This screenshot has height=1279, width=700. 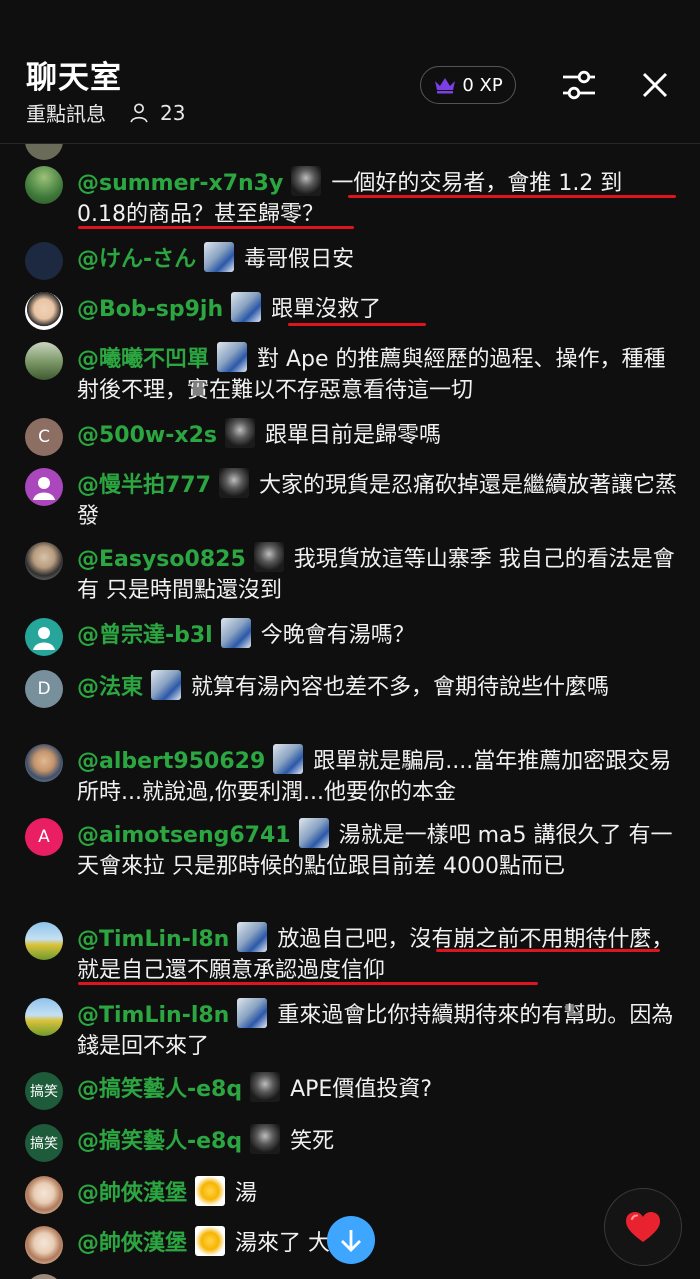 I want to click on message-text: 就算有湯內容也差不多，會期待說些什麼嗎, so click(x=400, y=687).